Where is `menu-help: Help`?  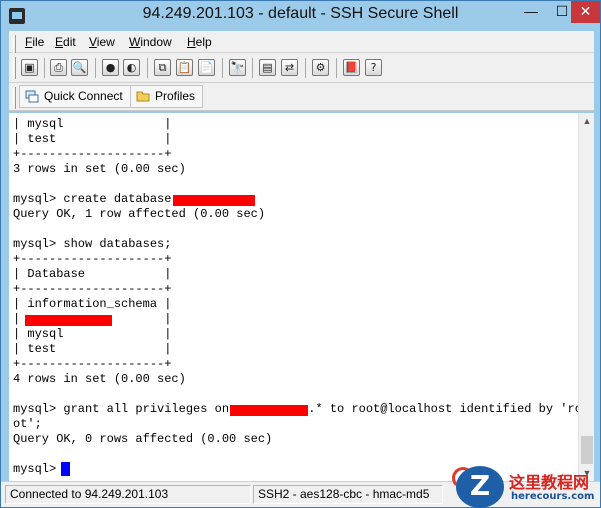 menu-help: Help is located at coordinates (199, 42).